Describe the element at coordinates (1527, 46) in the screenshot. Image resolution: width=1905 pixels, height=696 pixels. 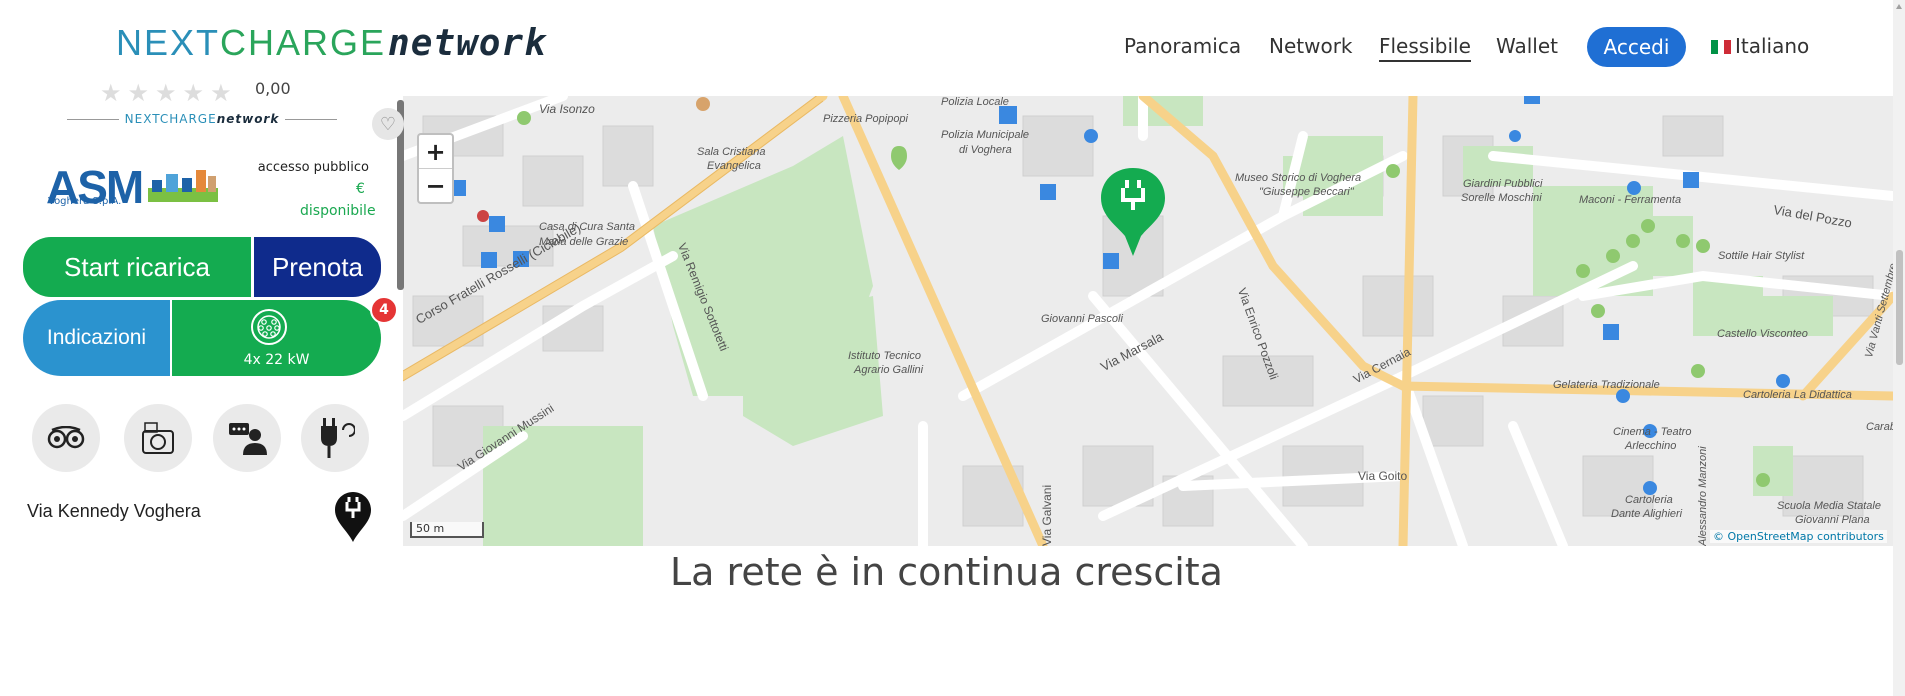
I see `nav-wallet: Wallet` at that location.